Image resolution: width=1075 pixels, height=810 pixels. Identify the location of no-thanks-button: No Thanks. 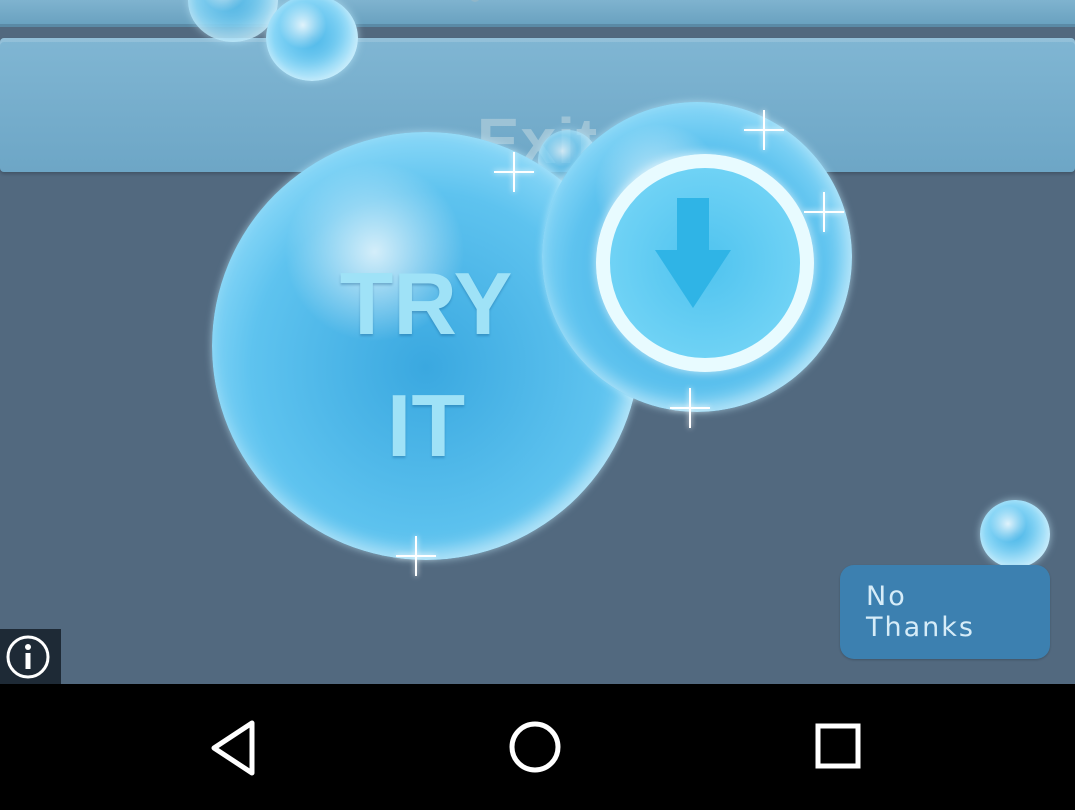
(945, 612).